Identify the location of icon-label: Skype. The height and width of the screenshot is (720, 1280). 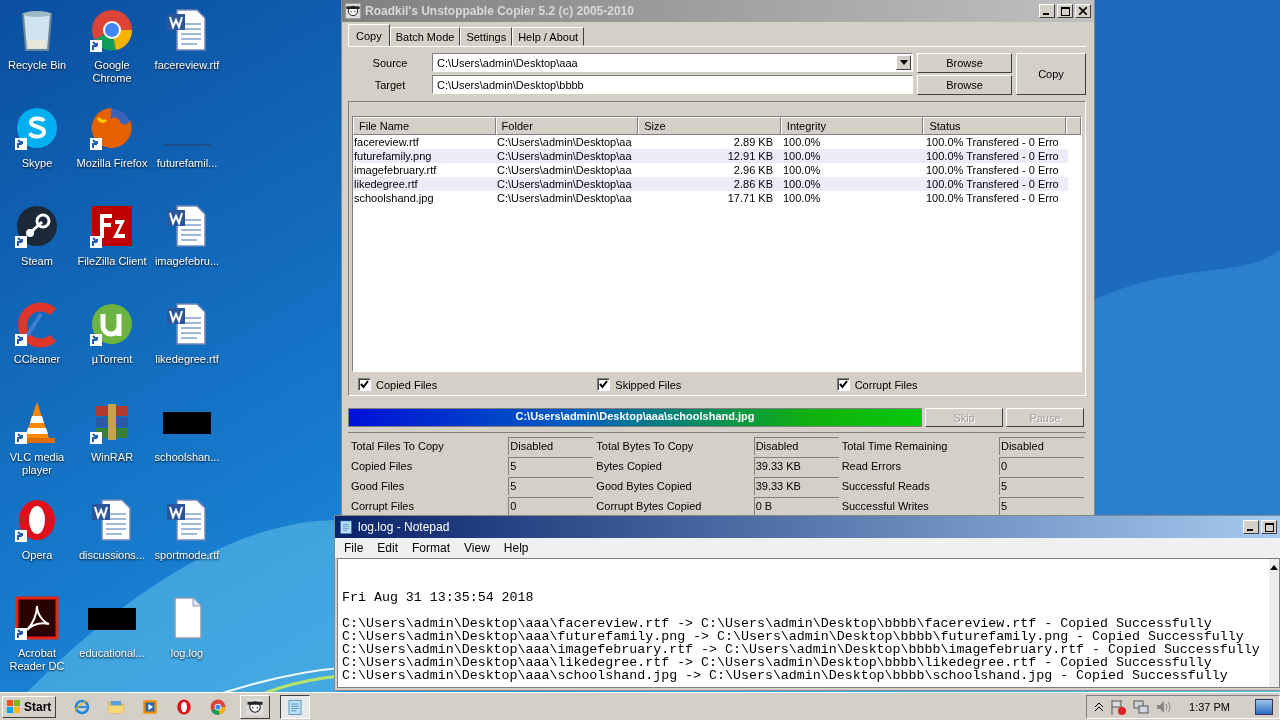
(37, 163).